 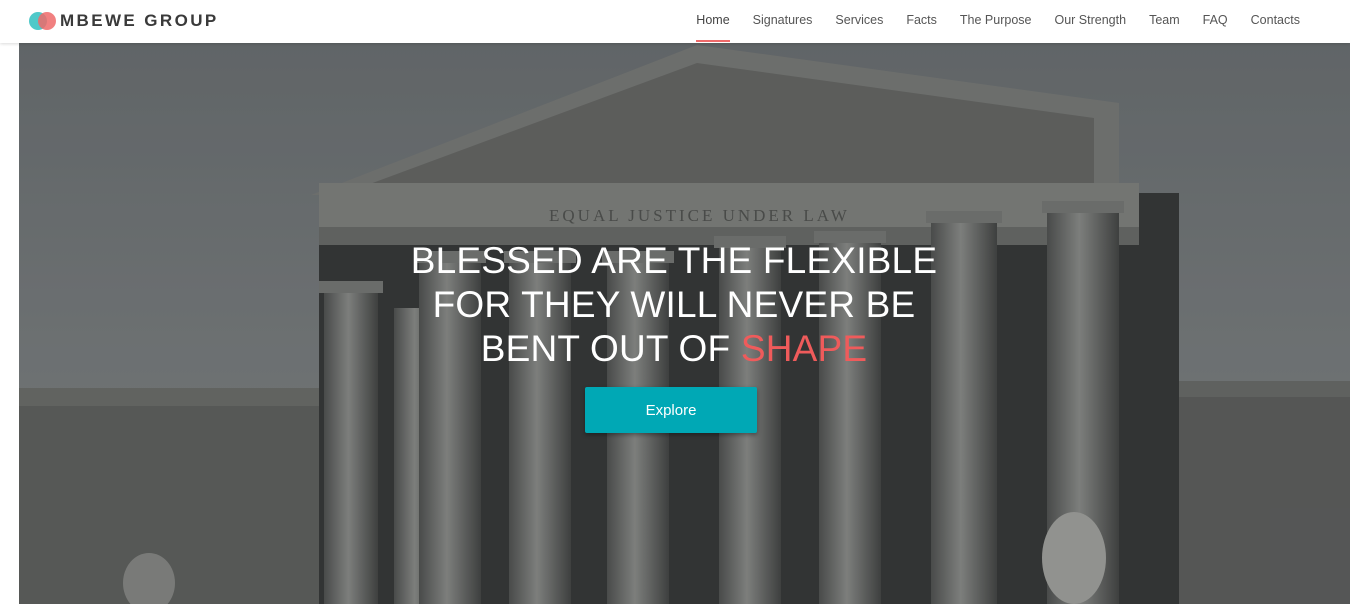 What do you see at coordinates (713, 21) in the screenshot?
I see `nav-item-home: Home` at bounding box center [713, 21].